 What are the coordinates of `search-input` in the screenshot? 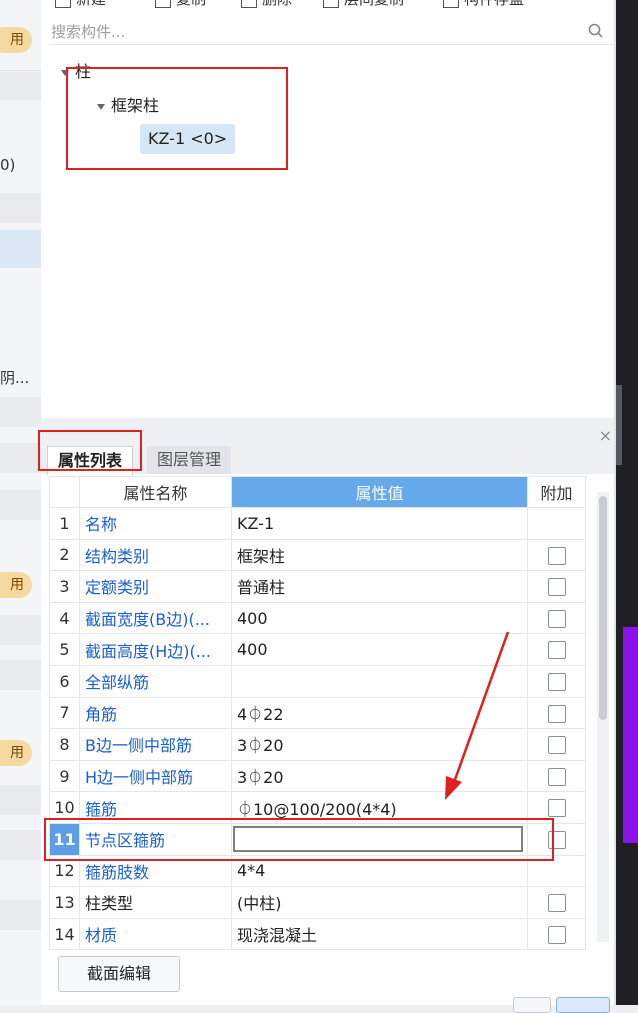 It's located at (316, 32).